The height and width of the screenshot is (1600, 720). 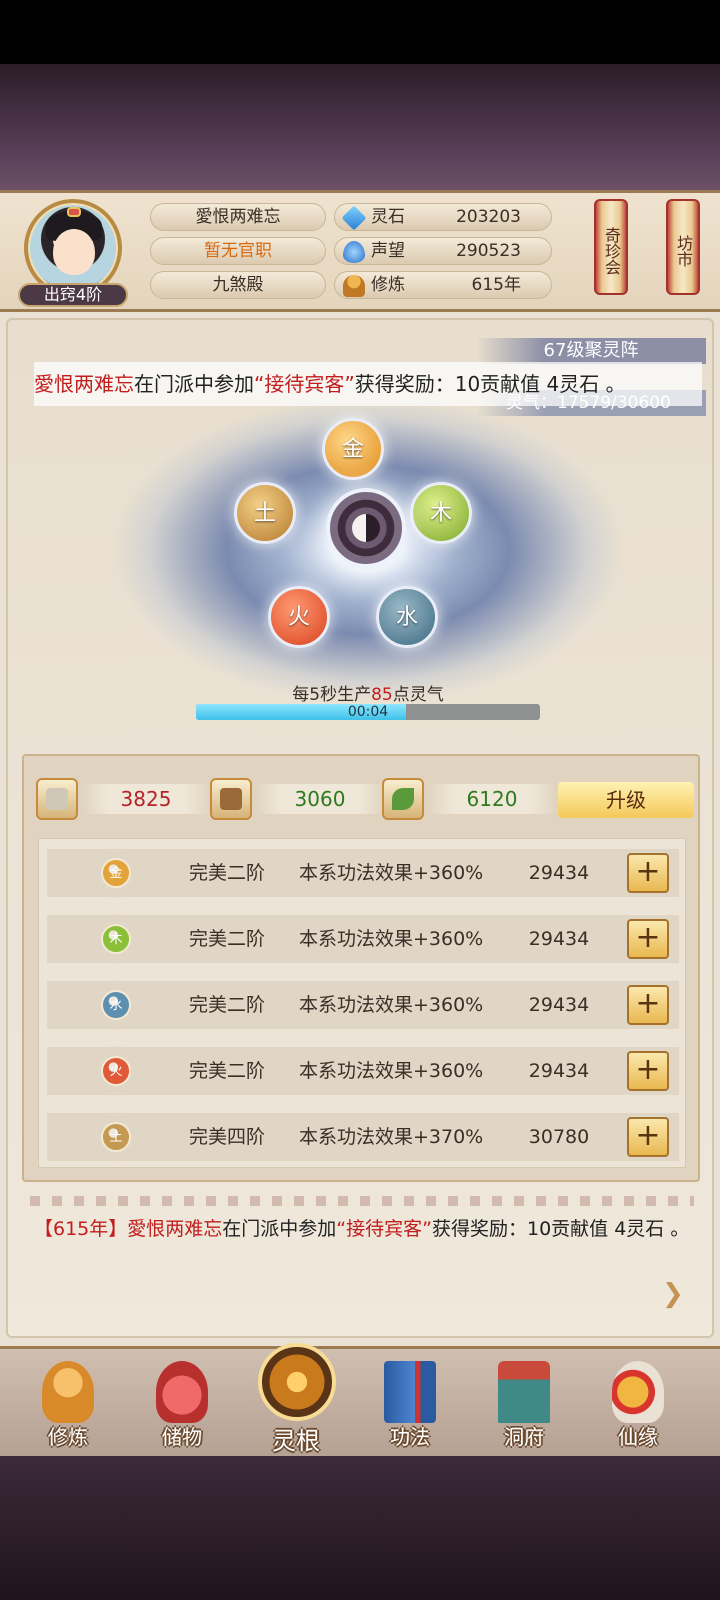 I want to click on nav-spirit-root: 灵根, so click(x=296, y=1401).